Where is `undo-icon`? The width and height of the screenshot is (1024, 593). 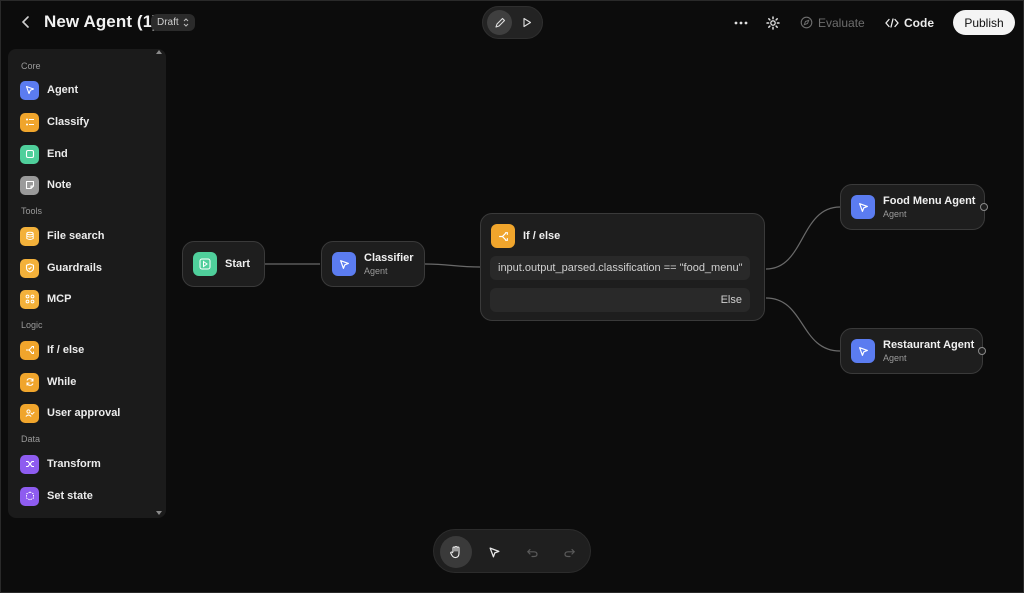
undo-icon is located at coordinates (532, 553).